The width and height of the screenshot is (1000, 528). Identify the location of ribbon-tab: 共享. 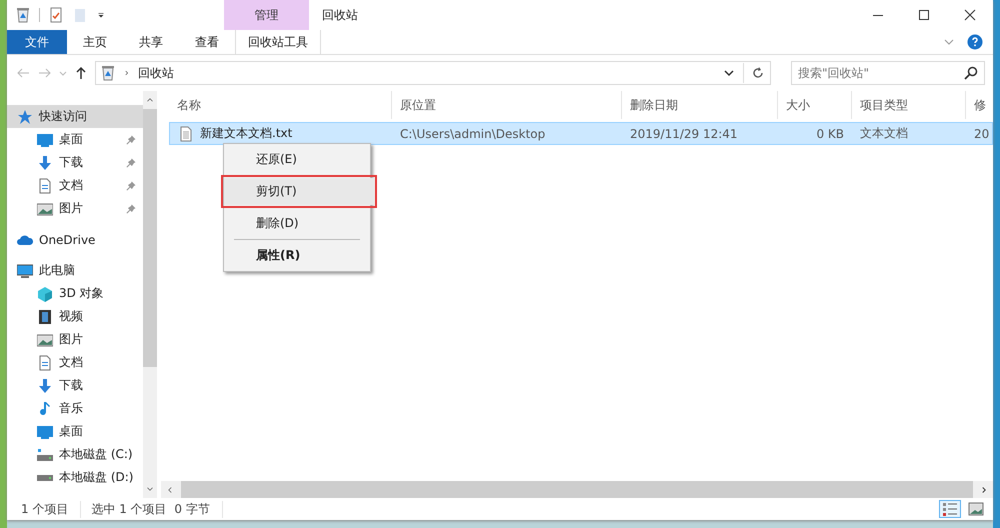
(151, 42).